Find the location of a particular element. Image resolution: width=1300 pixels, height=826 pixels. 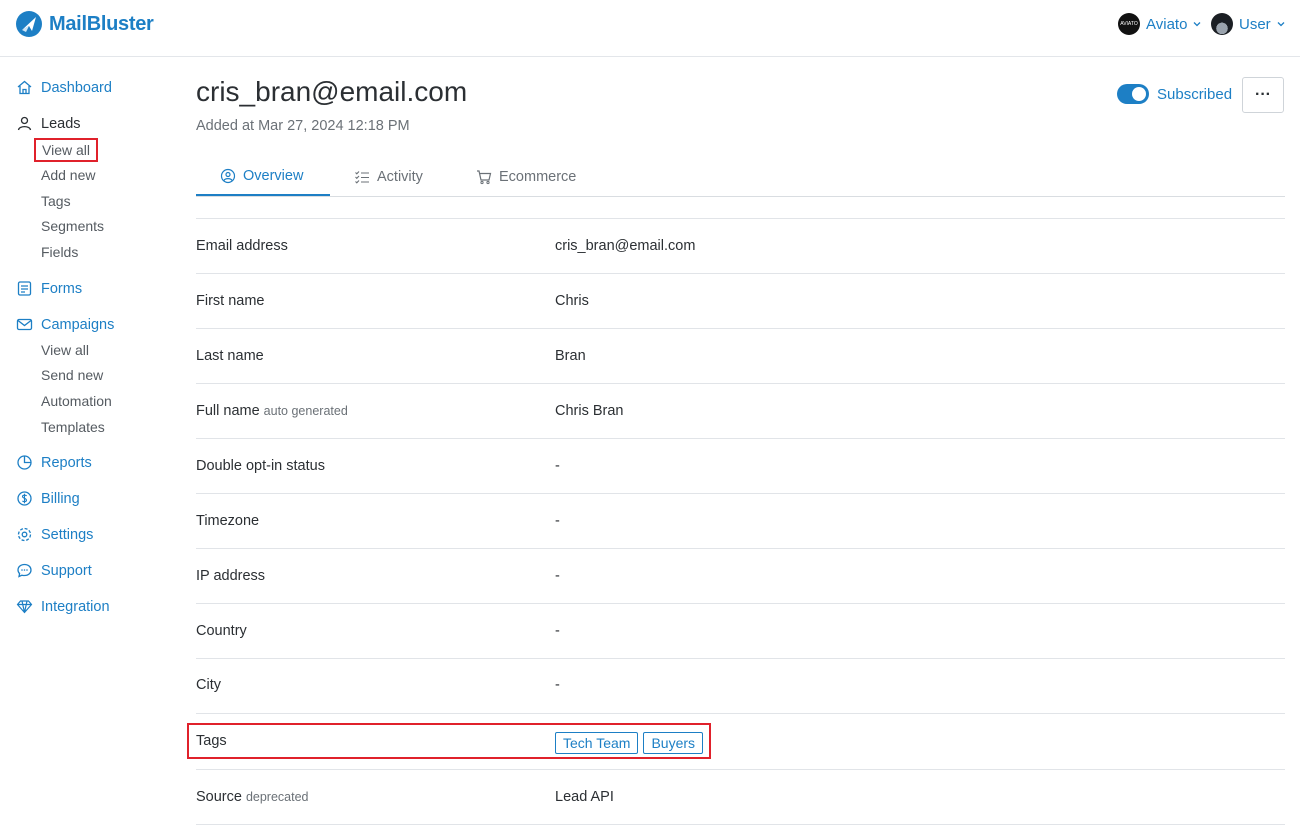

sidebar-item-leads: Leads is located at coordinates (48, 123).